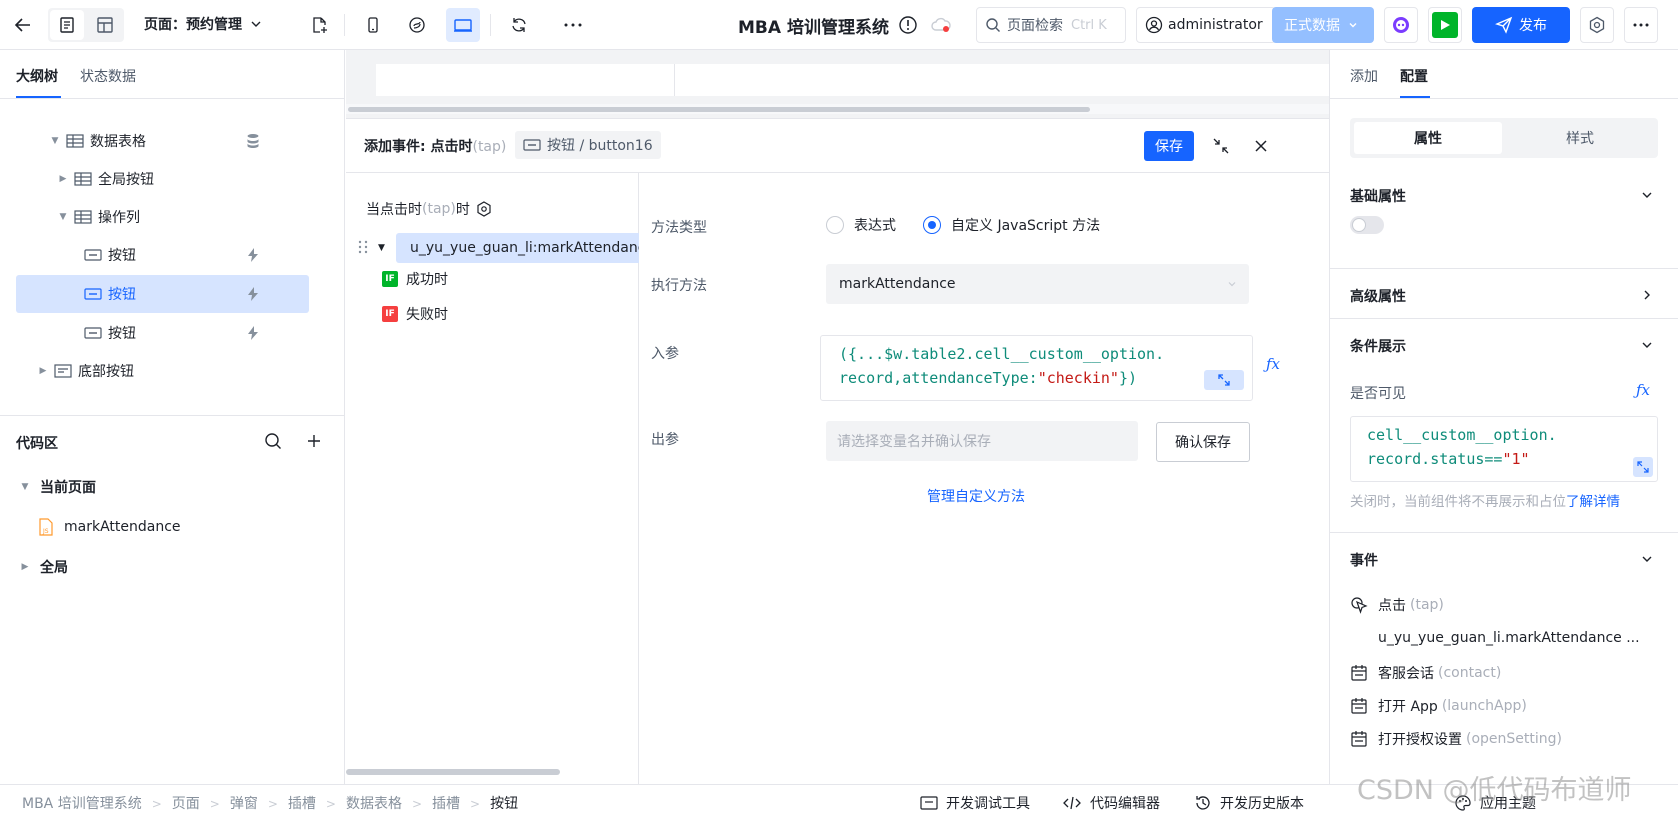  I want to click on more-menu-icon, so click(1641, 25).